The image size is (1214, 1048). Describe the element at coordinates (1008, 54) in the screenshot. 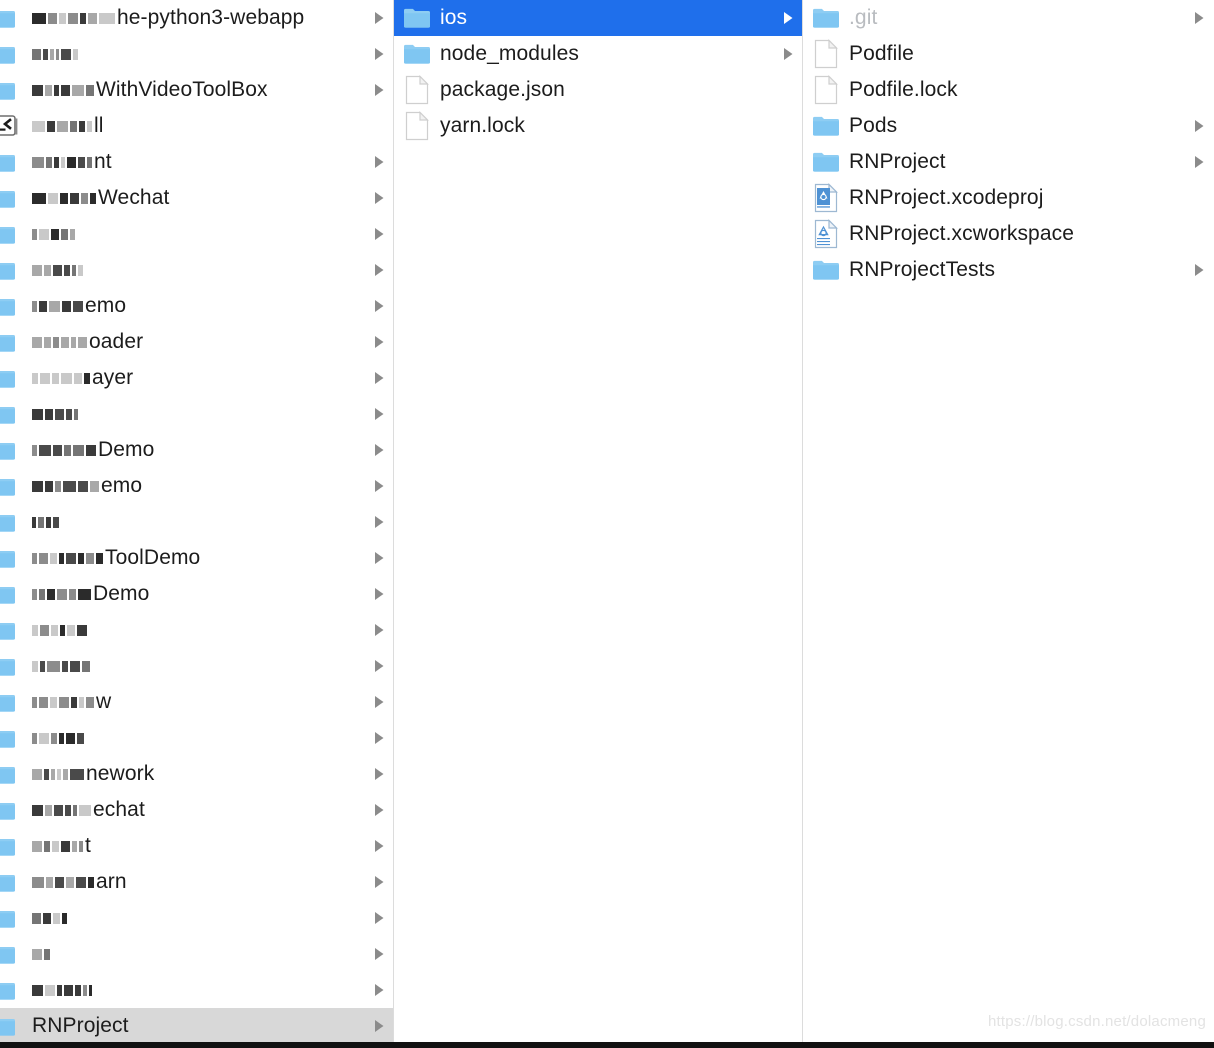

I see `file-row: Podfile` at that location.